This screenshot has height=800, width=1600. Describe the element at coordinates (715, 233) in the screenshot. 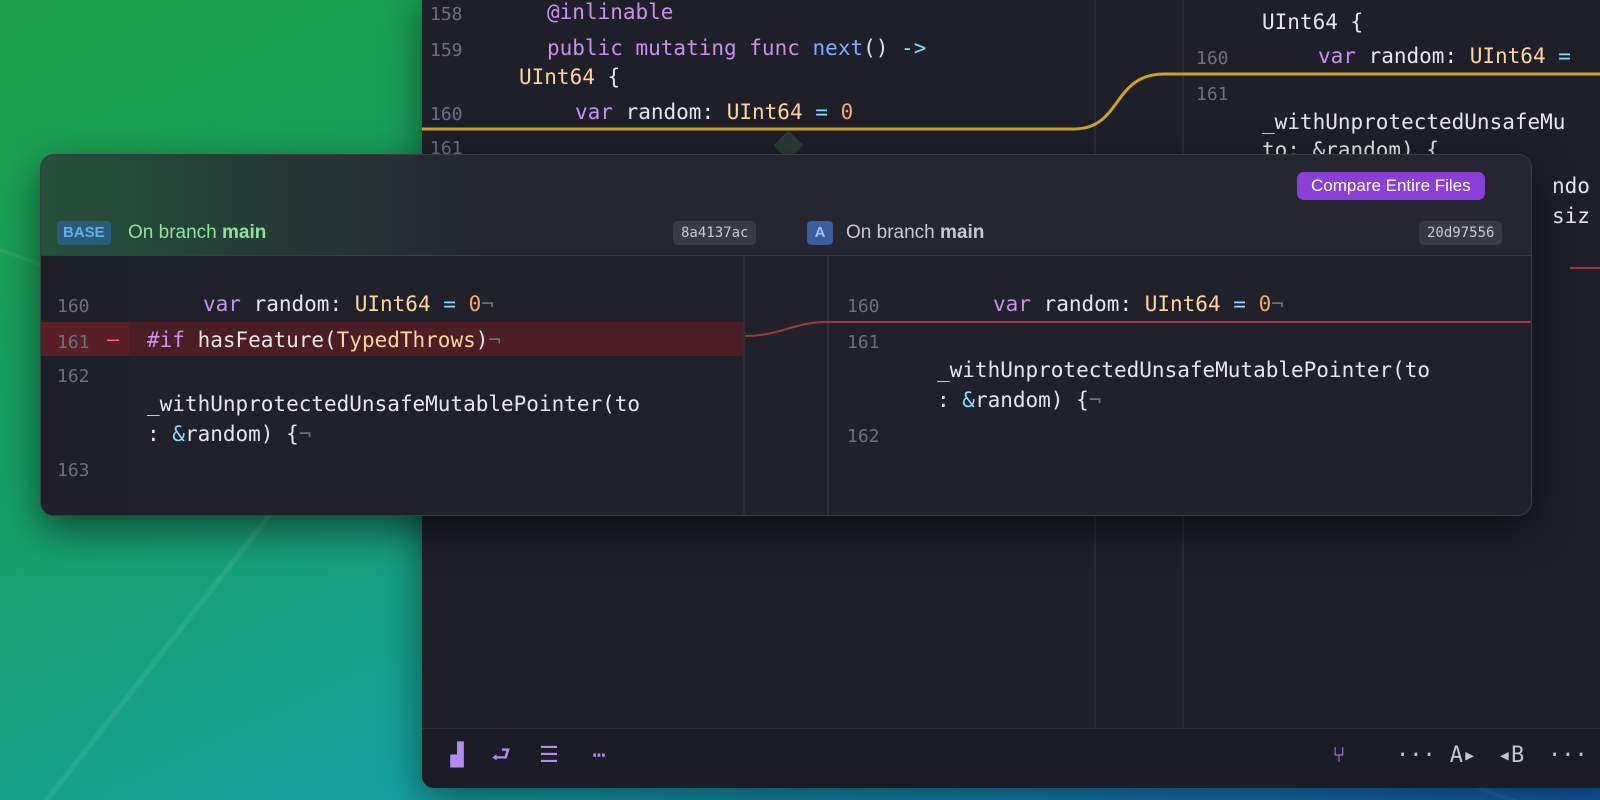

I see `base-commit-hash: 8a4137ac` at that location.